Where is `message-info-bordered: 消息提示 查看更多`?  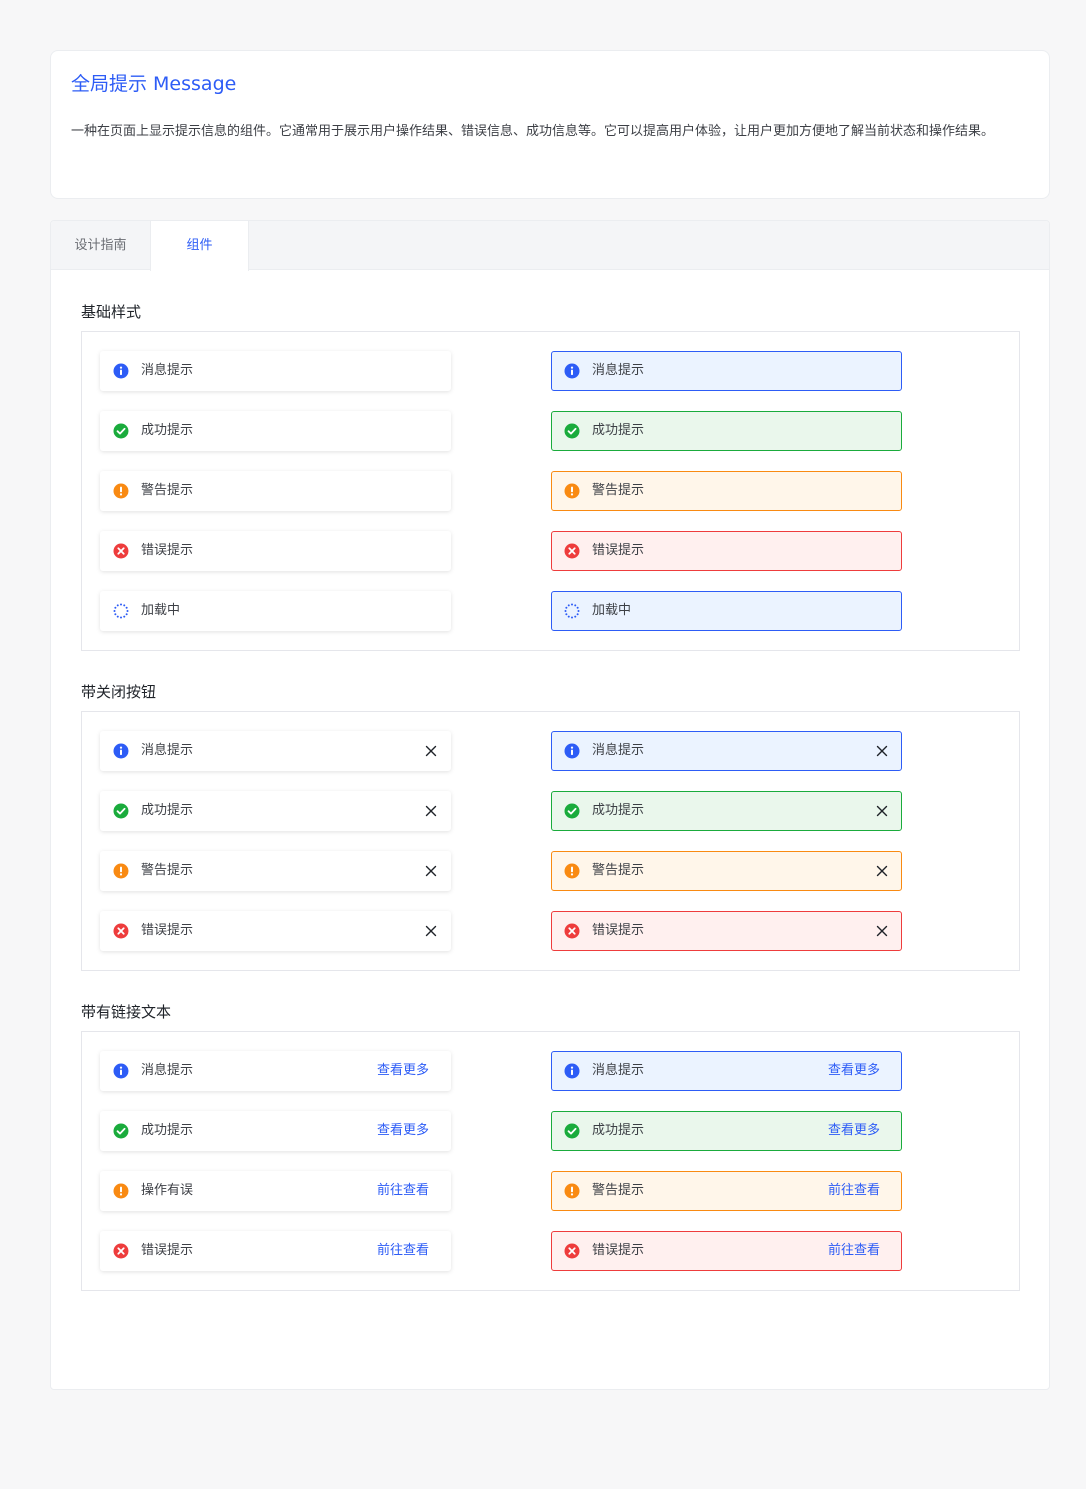 message-info-bordered: 消息提示 查看更多 is located at coordinates (726, 1071).